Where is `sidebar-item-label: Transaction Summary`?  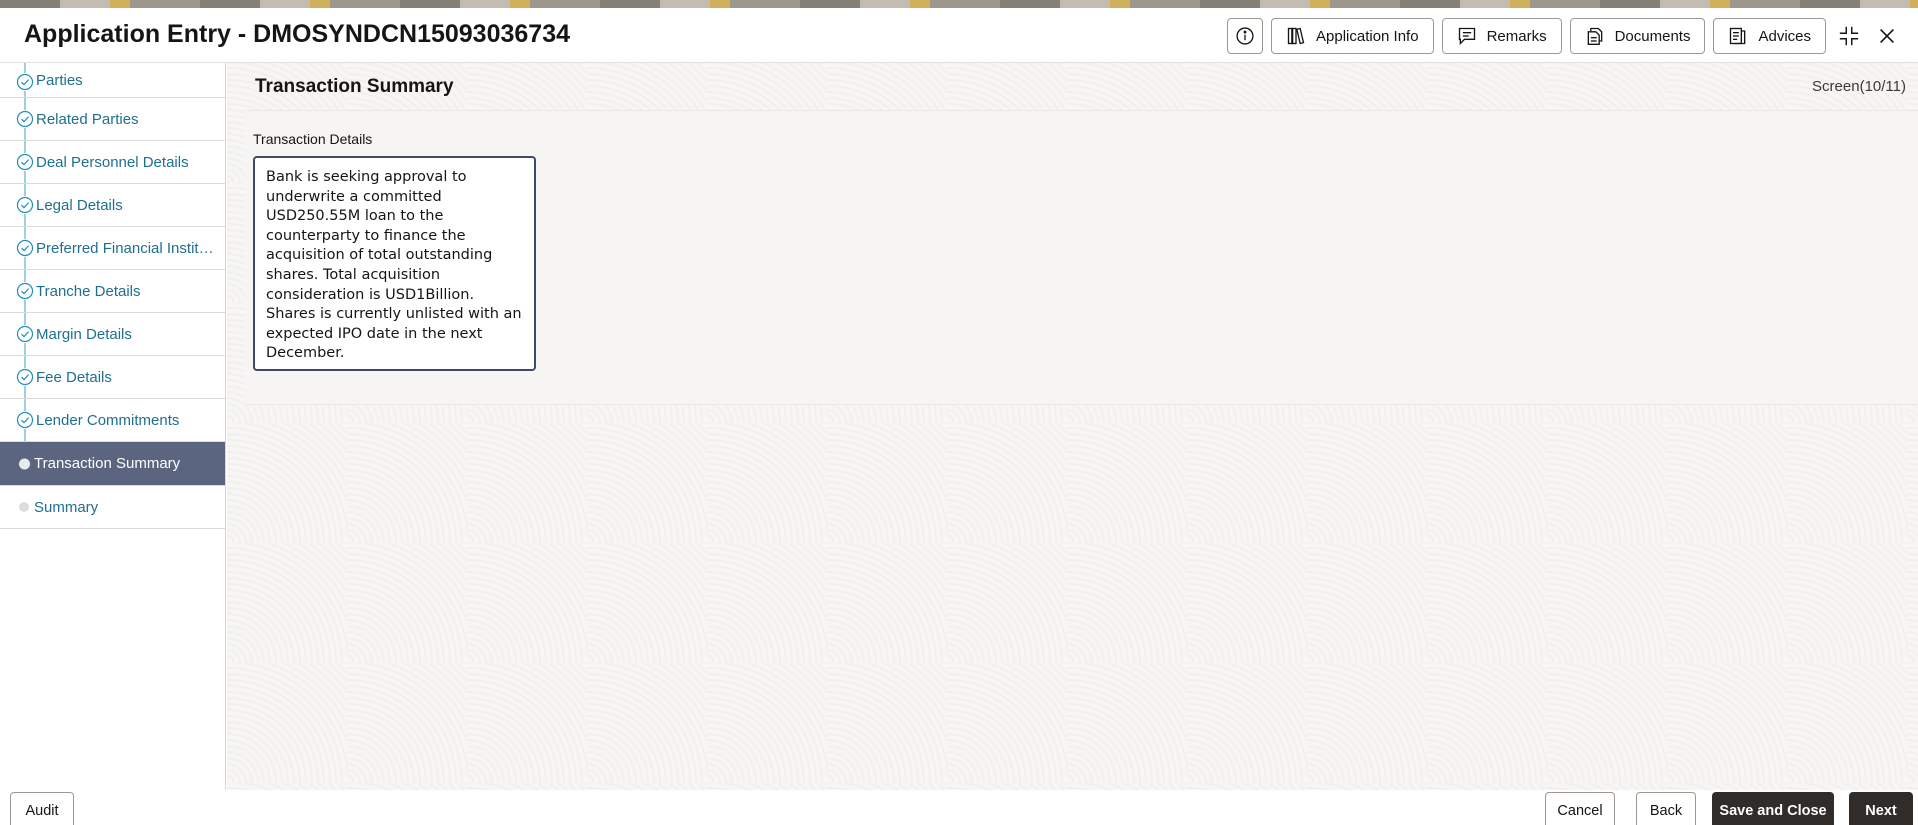 sidebar-item-label: Transaction Summary is located at coordinates (107, 463).